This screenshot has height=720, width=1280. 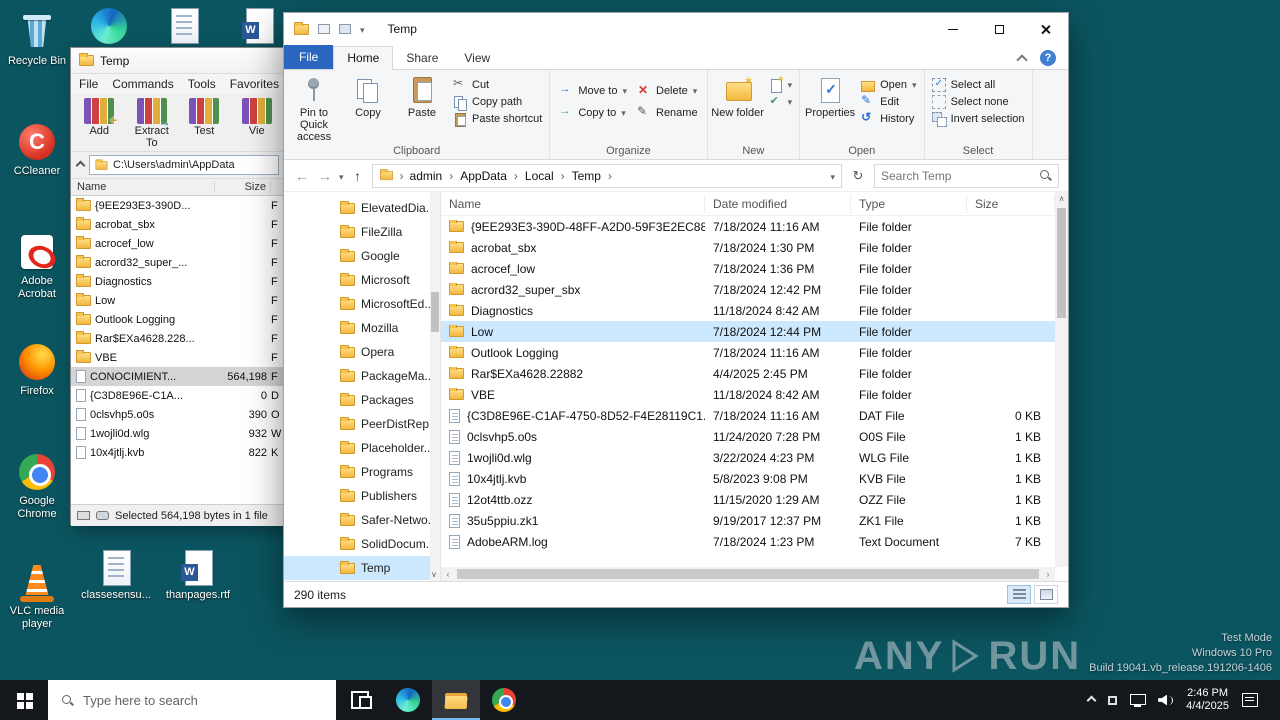 I want to click on paste-shortcut-button: Paste shortcut, so click(x=497, y=119).